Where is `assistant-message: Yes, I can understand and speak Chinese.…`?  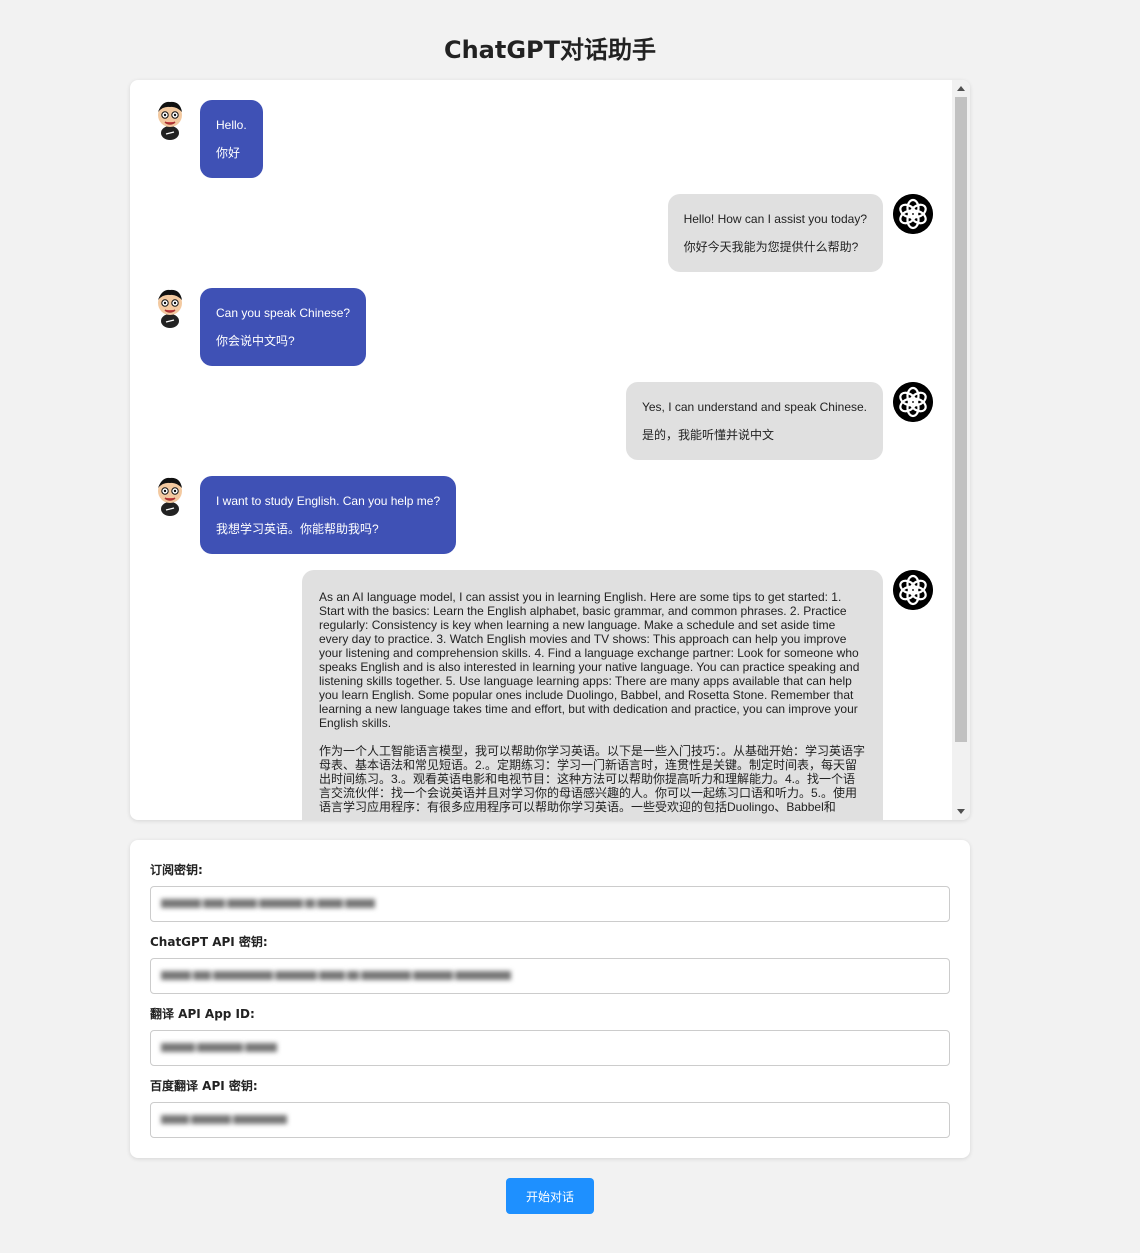
assistant-message: Yes, I can understand and speak Chinese.… is located at coordinates (754, 421).